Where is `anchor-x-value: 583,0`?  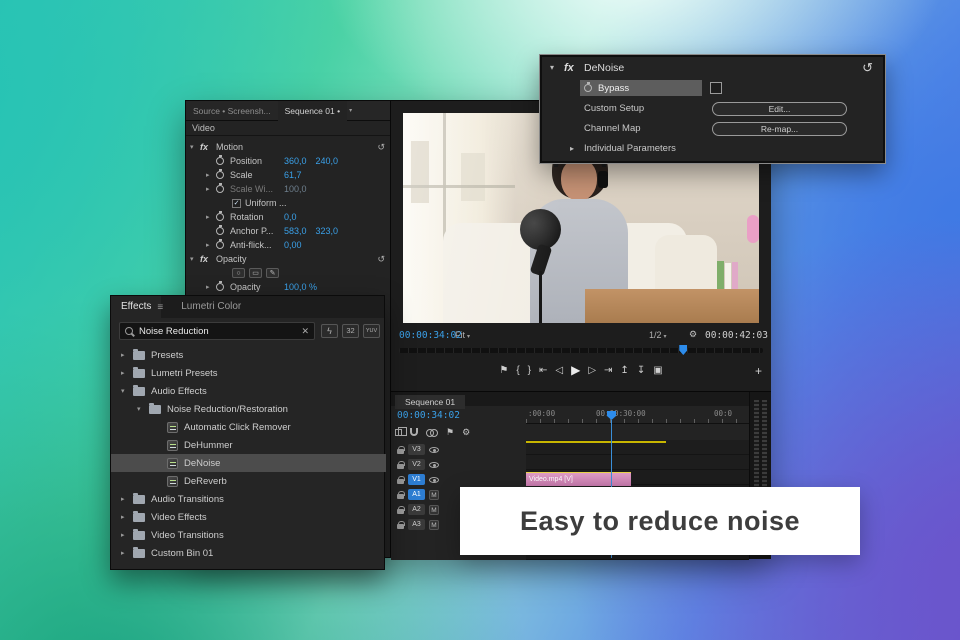
anchor-x-value: 583,0 is located at coordinates (295, 231).